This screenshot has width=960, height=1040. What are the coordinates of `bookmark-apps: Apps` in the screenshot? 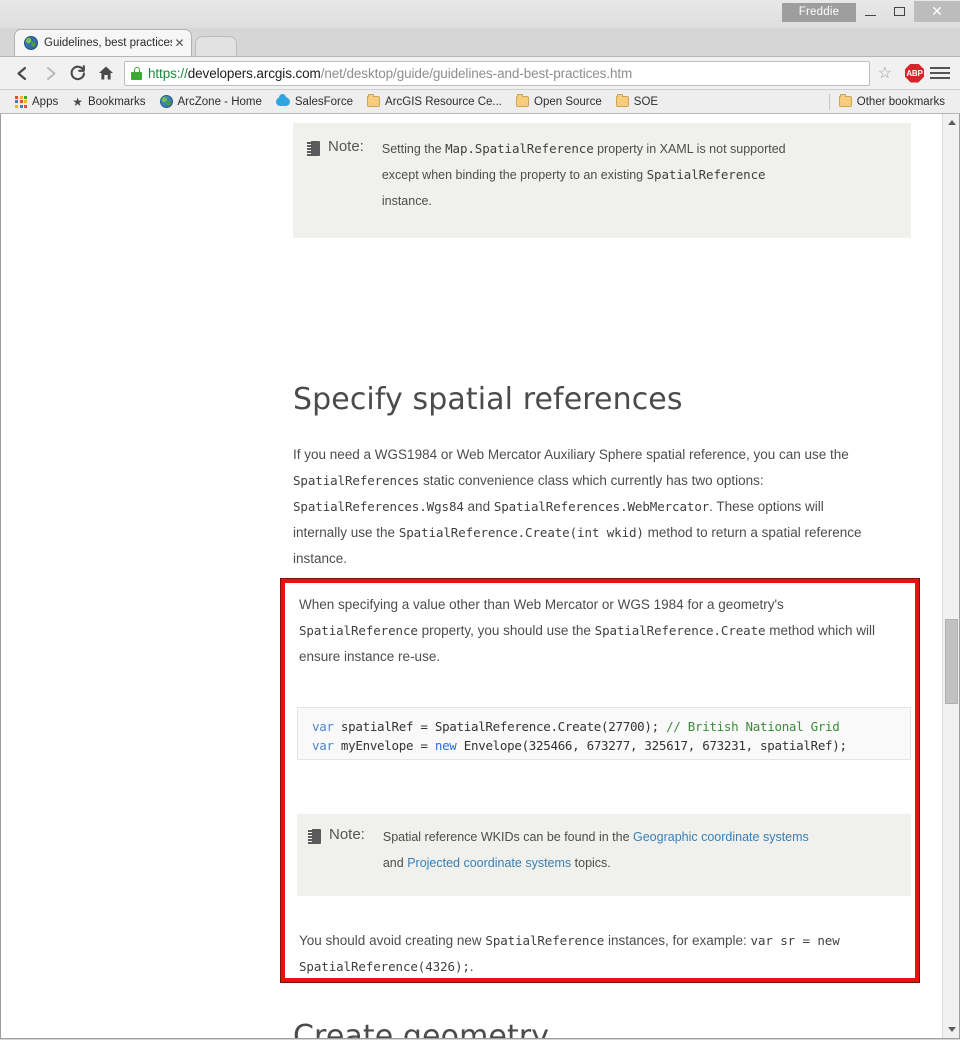 It's located at (36, 101).